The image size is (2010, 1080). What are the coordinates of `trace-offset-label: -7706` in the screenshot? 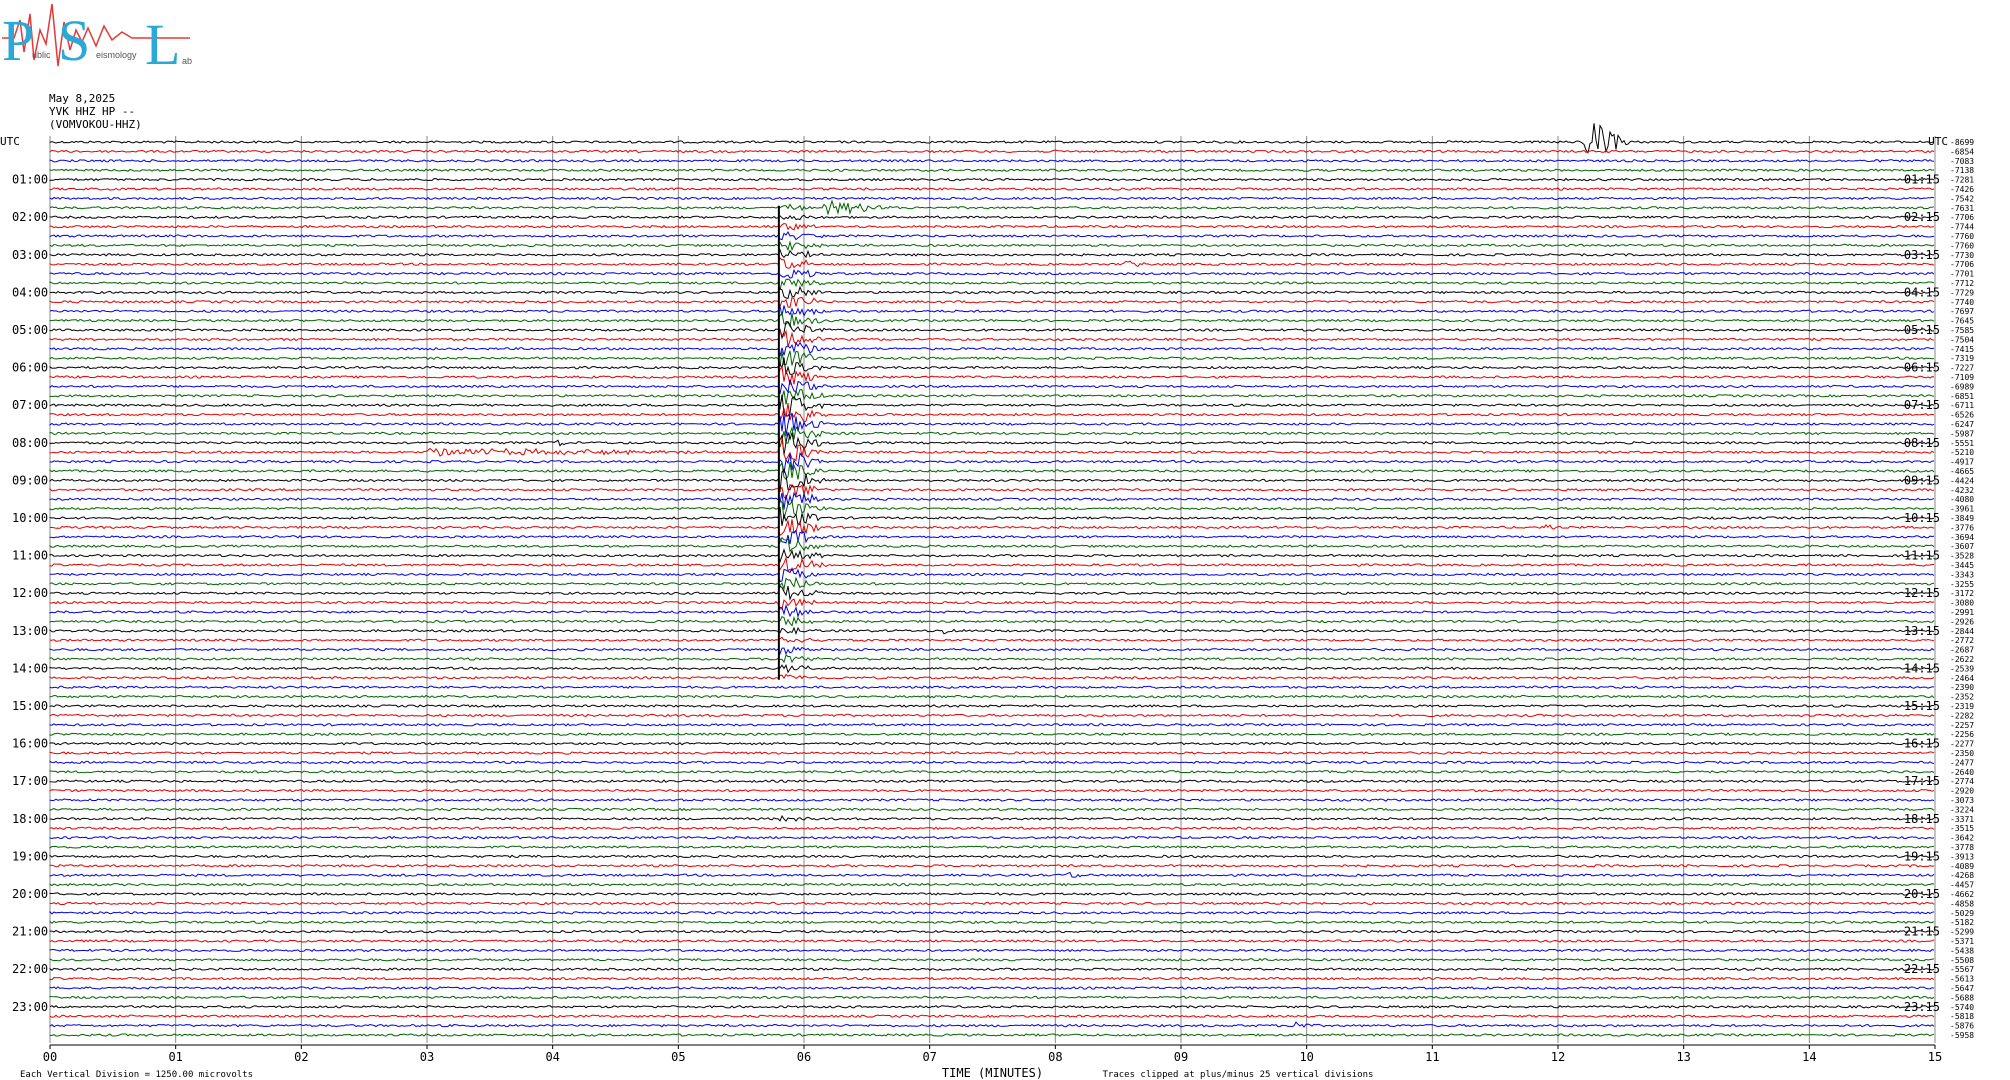 It's located at (1962, 217).